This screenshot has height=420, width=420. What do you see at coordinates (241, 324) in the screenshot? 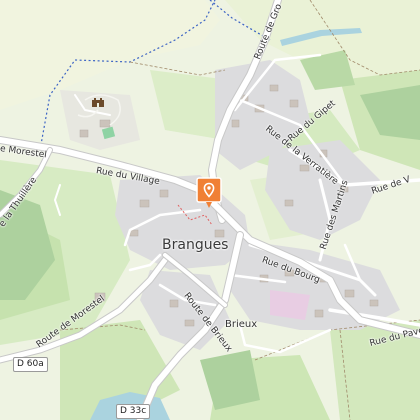
I see `place-label-brieux: Brieux` at bounding box center [241, 324].